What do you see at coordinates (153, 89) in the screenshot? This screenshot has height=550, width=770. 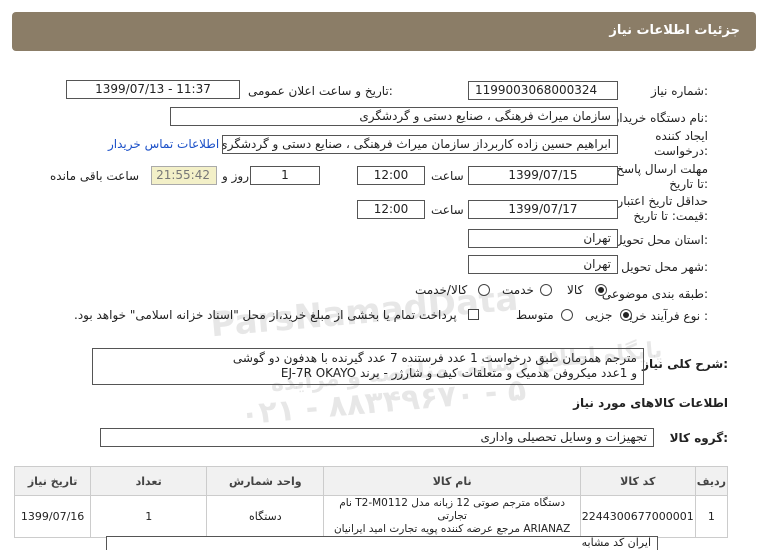 I see `announce-datetime-field: 1399/07/13 - 11:37` at bounding box center [153, 89].